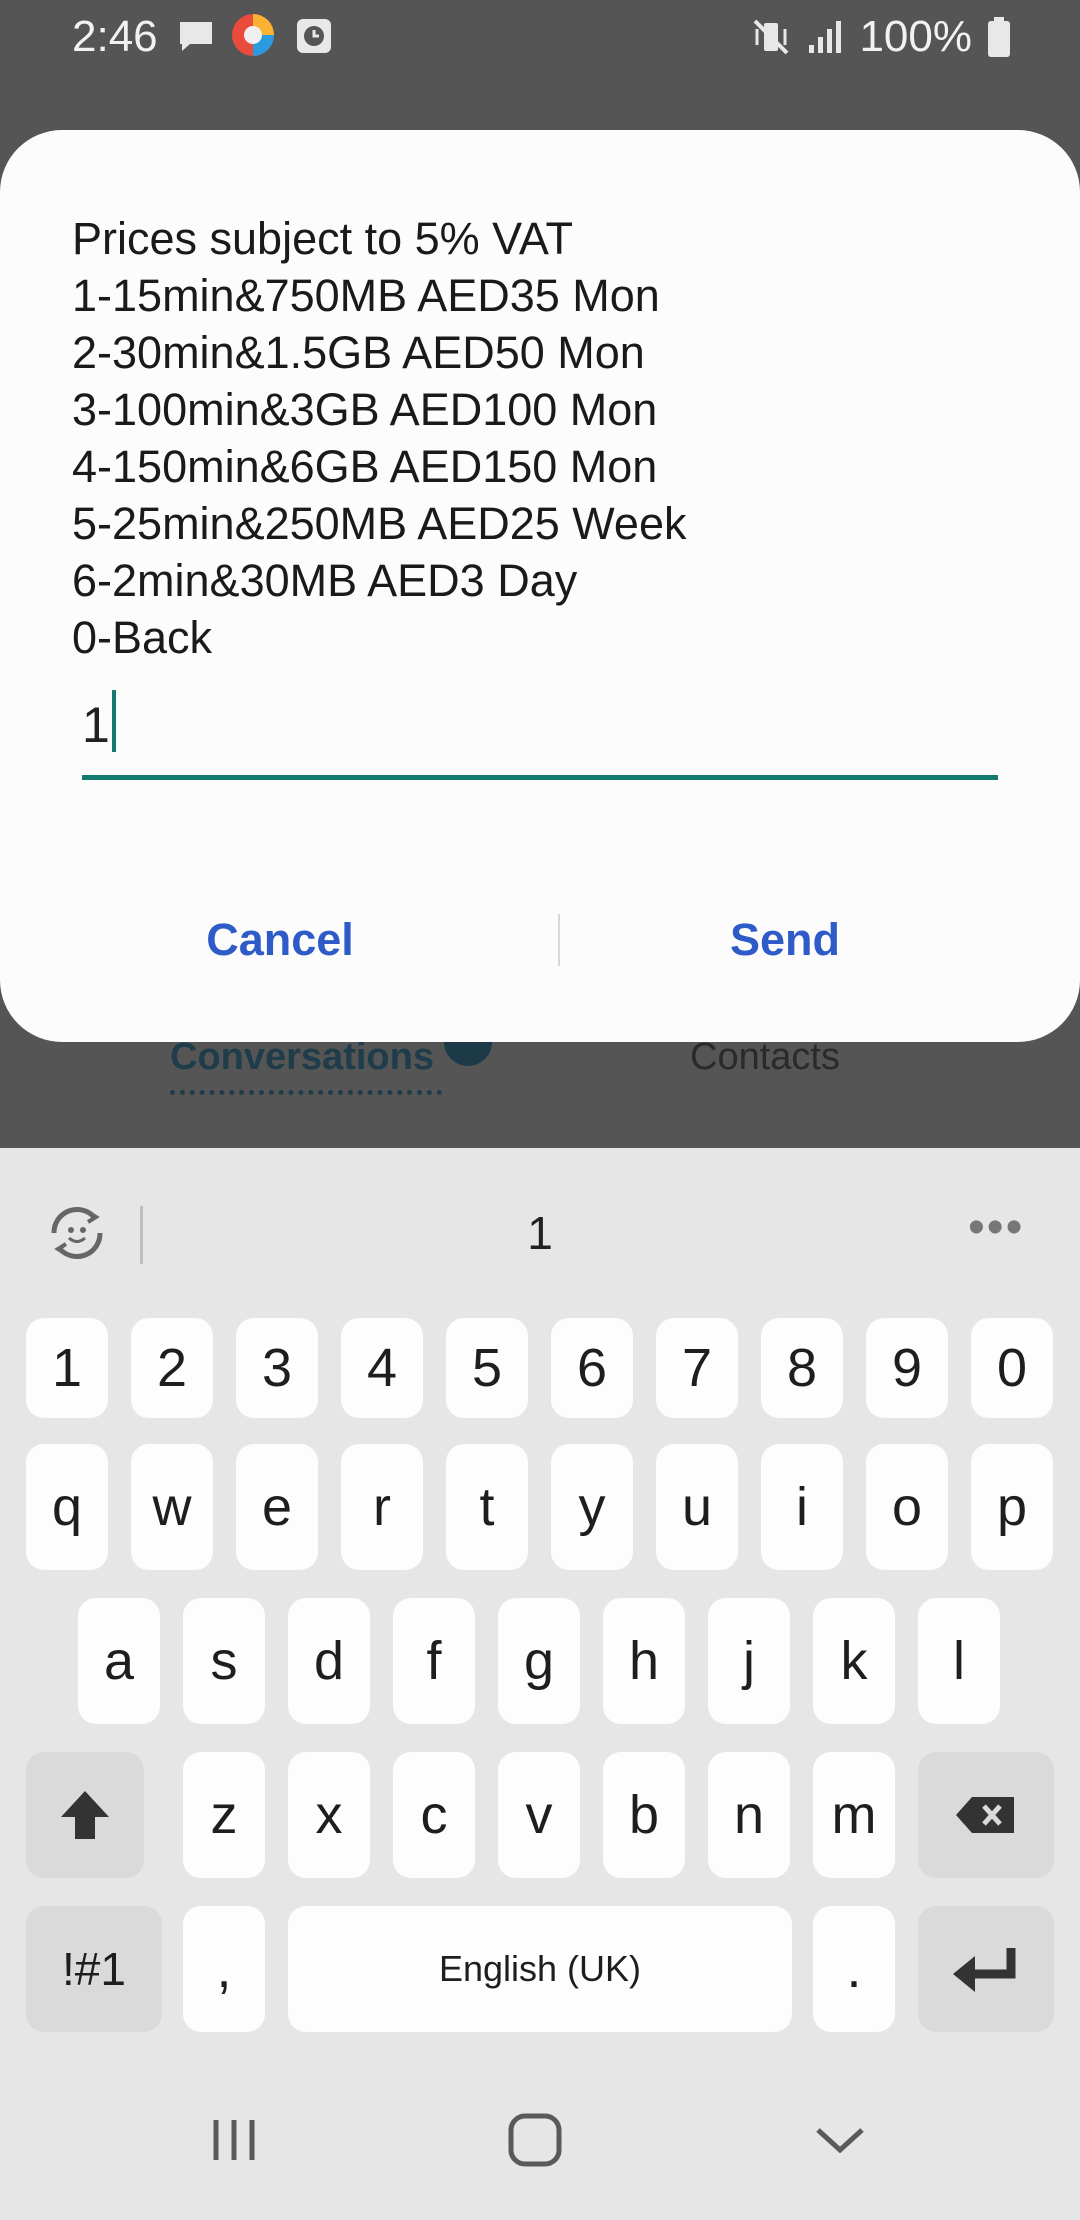 Image resolution: width=1080 pixels, height=2220 pixels. What do you see at coordinates (749, 1661) in the screenshot?
I see `key-j: j` at bounding box center [749, 1661].